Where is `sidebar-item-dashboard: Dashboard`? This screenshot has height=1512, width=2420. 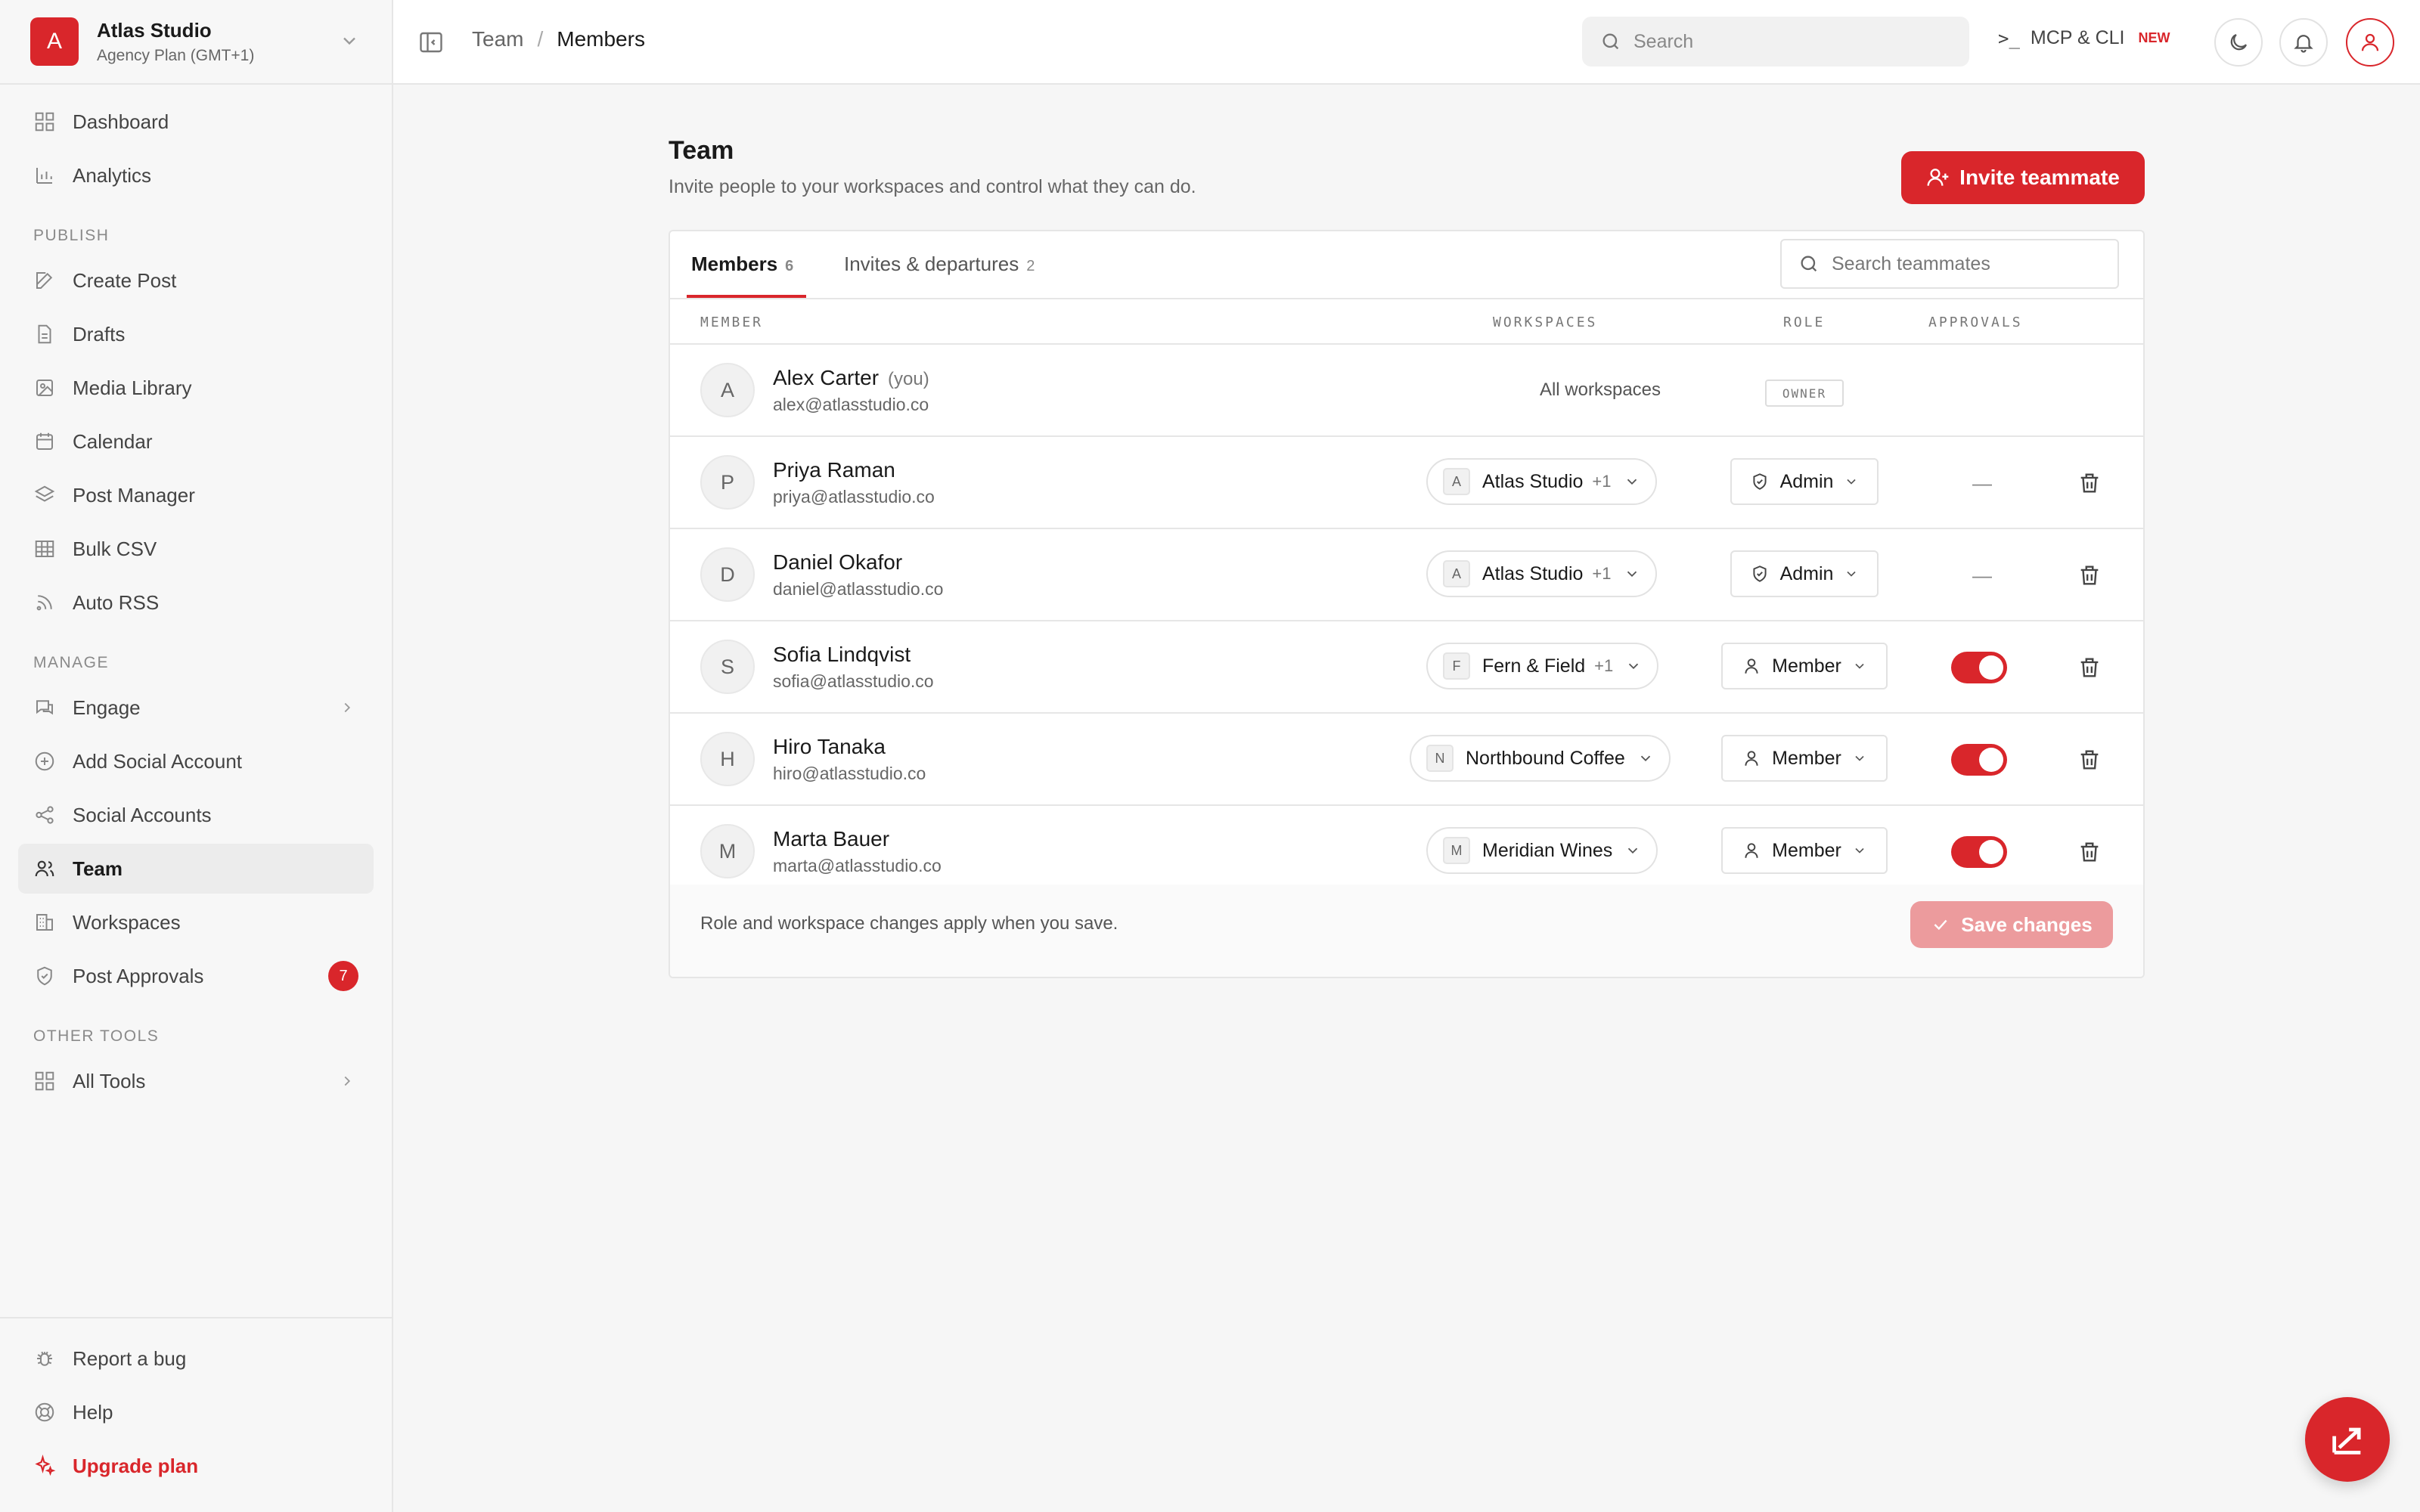
sidebar-item-dashboard: Dashboard is located at coordinates (196, 122).